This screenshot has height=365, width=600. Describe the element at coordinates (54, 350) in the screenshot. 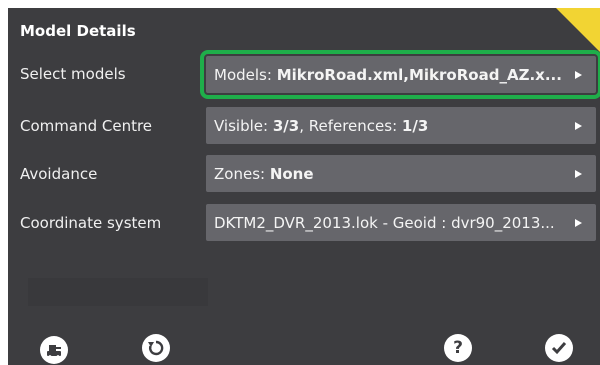

I see `machine-icon` at that location.